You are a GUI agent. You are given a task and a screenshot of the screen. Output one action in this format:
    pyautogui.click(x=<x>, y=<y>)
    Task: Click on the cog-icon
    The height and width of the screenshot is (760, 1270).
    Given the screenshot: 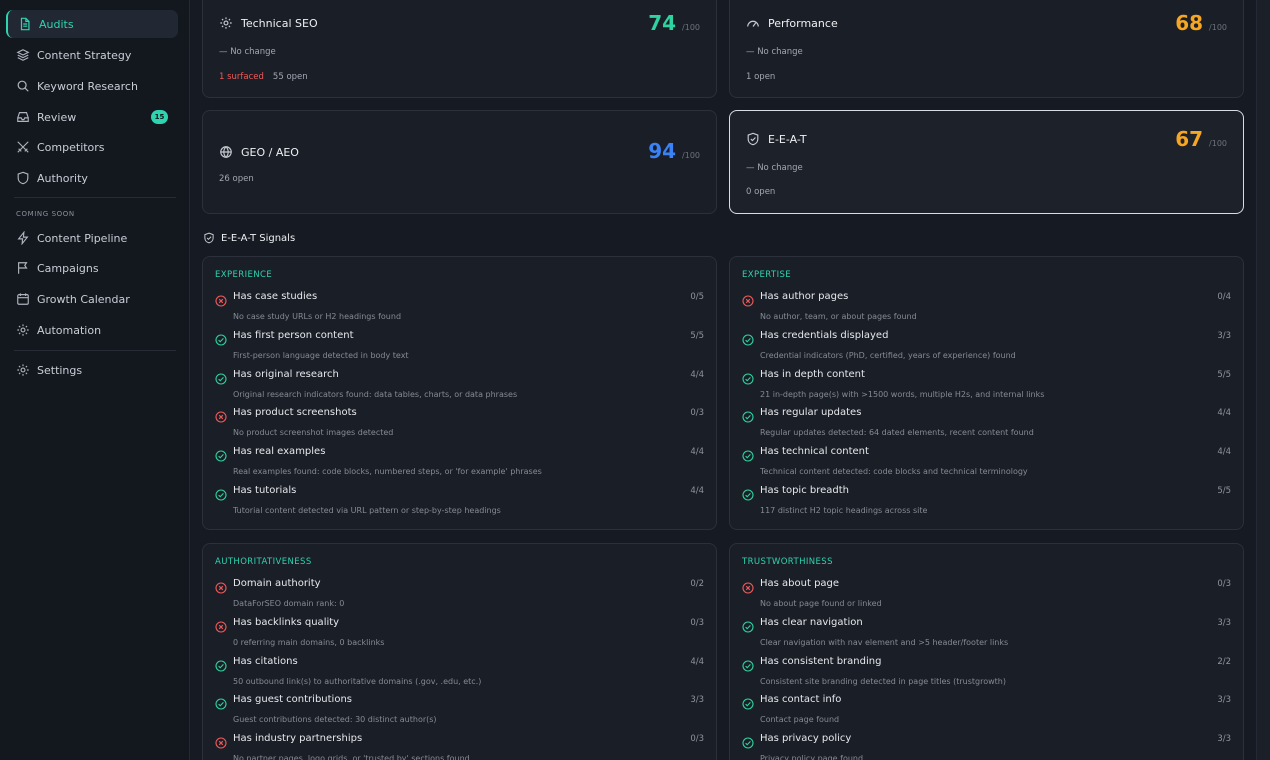 What is the action you would take?
    pyautogui.click(x=23, y=330)
    